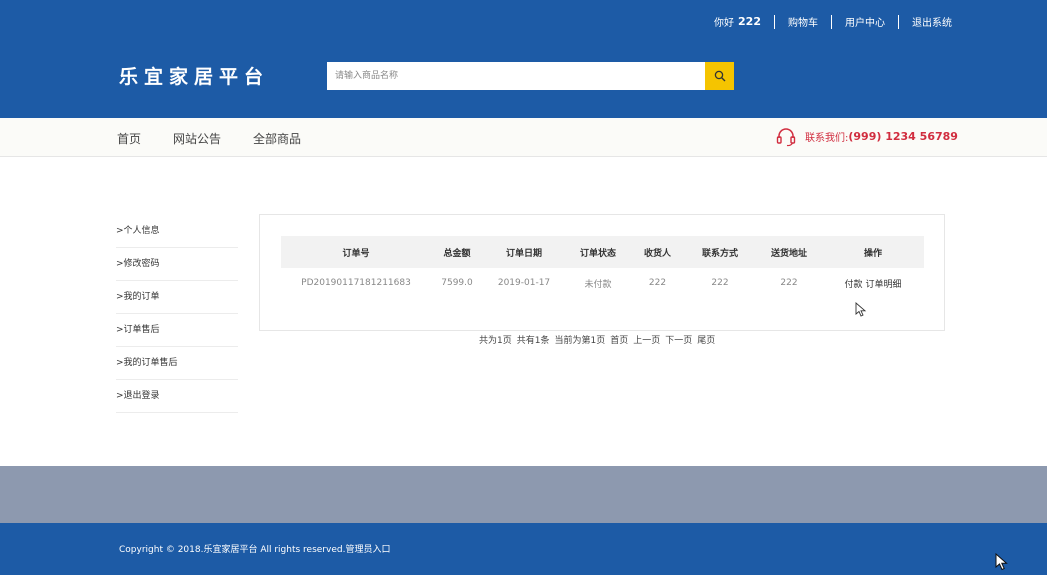  What do you see at coordinates (356, 283) in the screenshot?
I see `order-number-cell: PD20190117181211683` at bounding box center [356, 283].